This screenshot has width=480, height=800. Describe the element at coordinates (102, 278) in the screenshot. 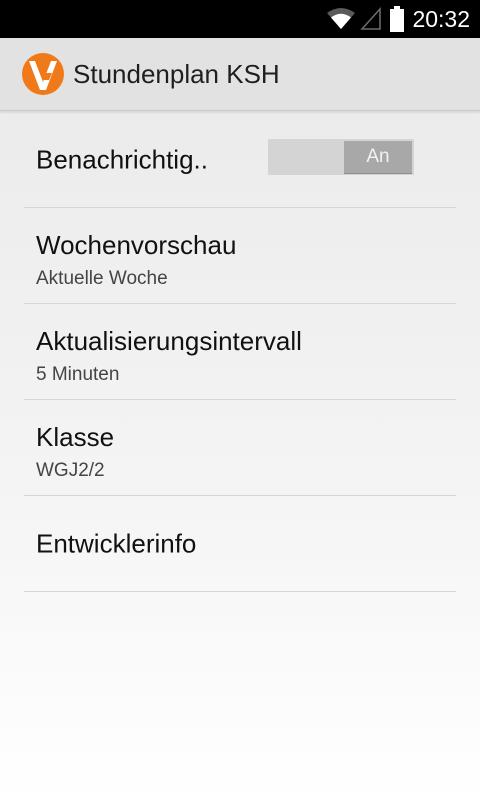

I see `pref-week-preview-summary: Aktuelle Woche` at that location.